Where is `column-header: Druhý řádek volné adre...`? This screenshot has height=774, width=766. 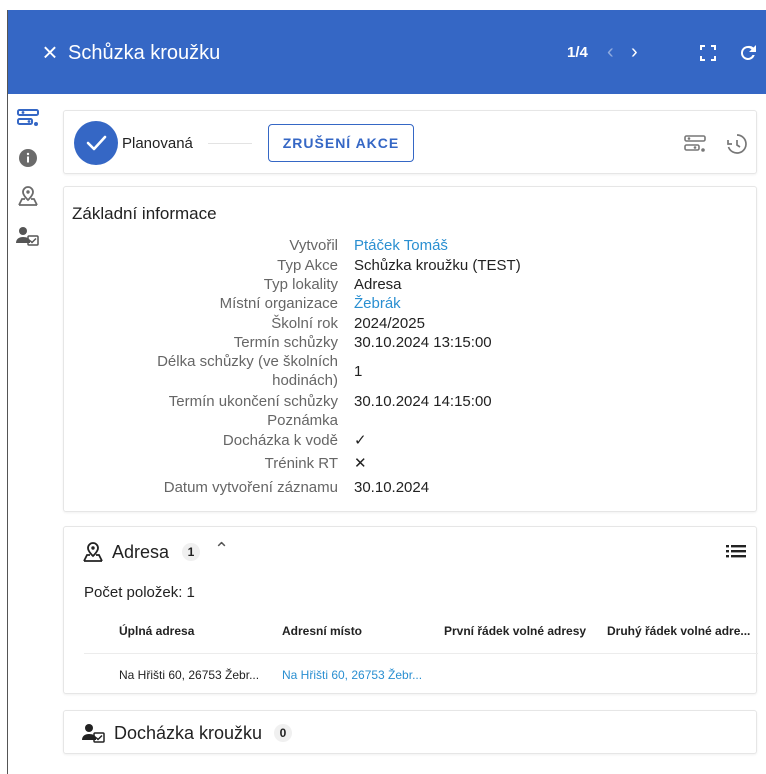
column-header: Druhý řádek volné adre... is located at coordinates (681, 631).